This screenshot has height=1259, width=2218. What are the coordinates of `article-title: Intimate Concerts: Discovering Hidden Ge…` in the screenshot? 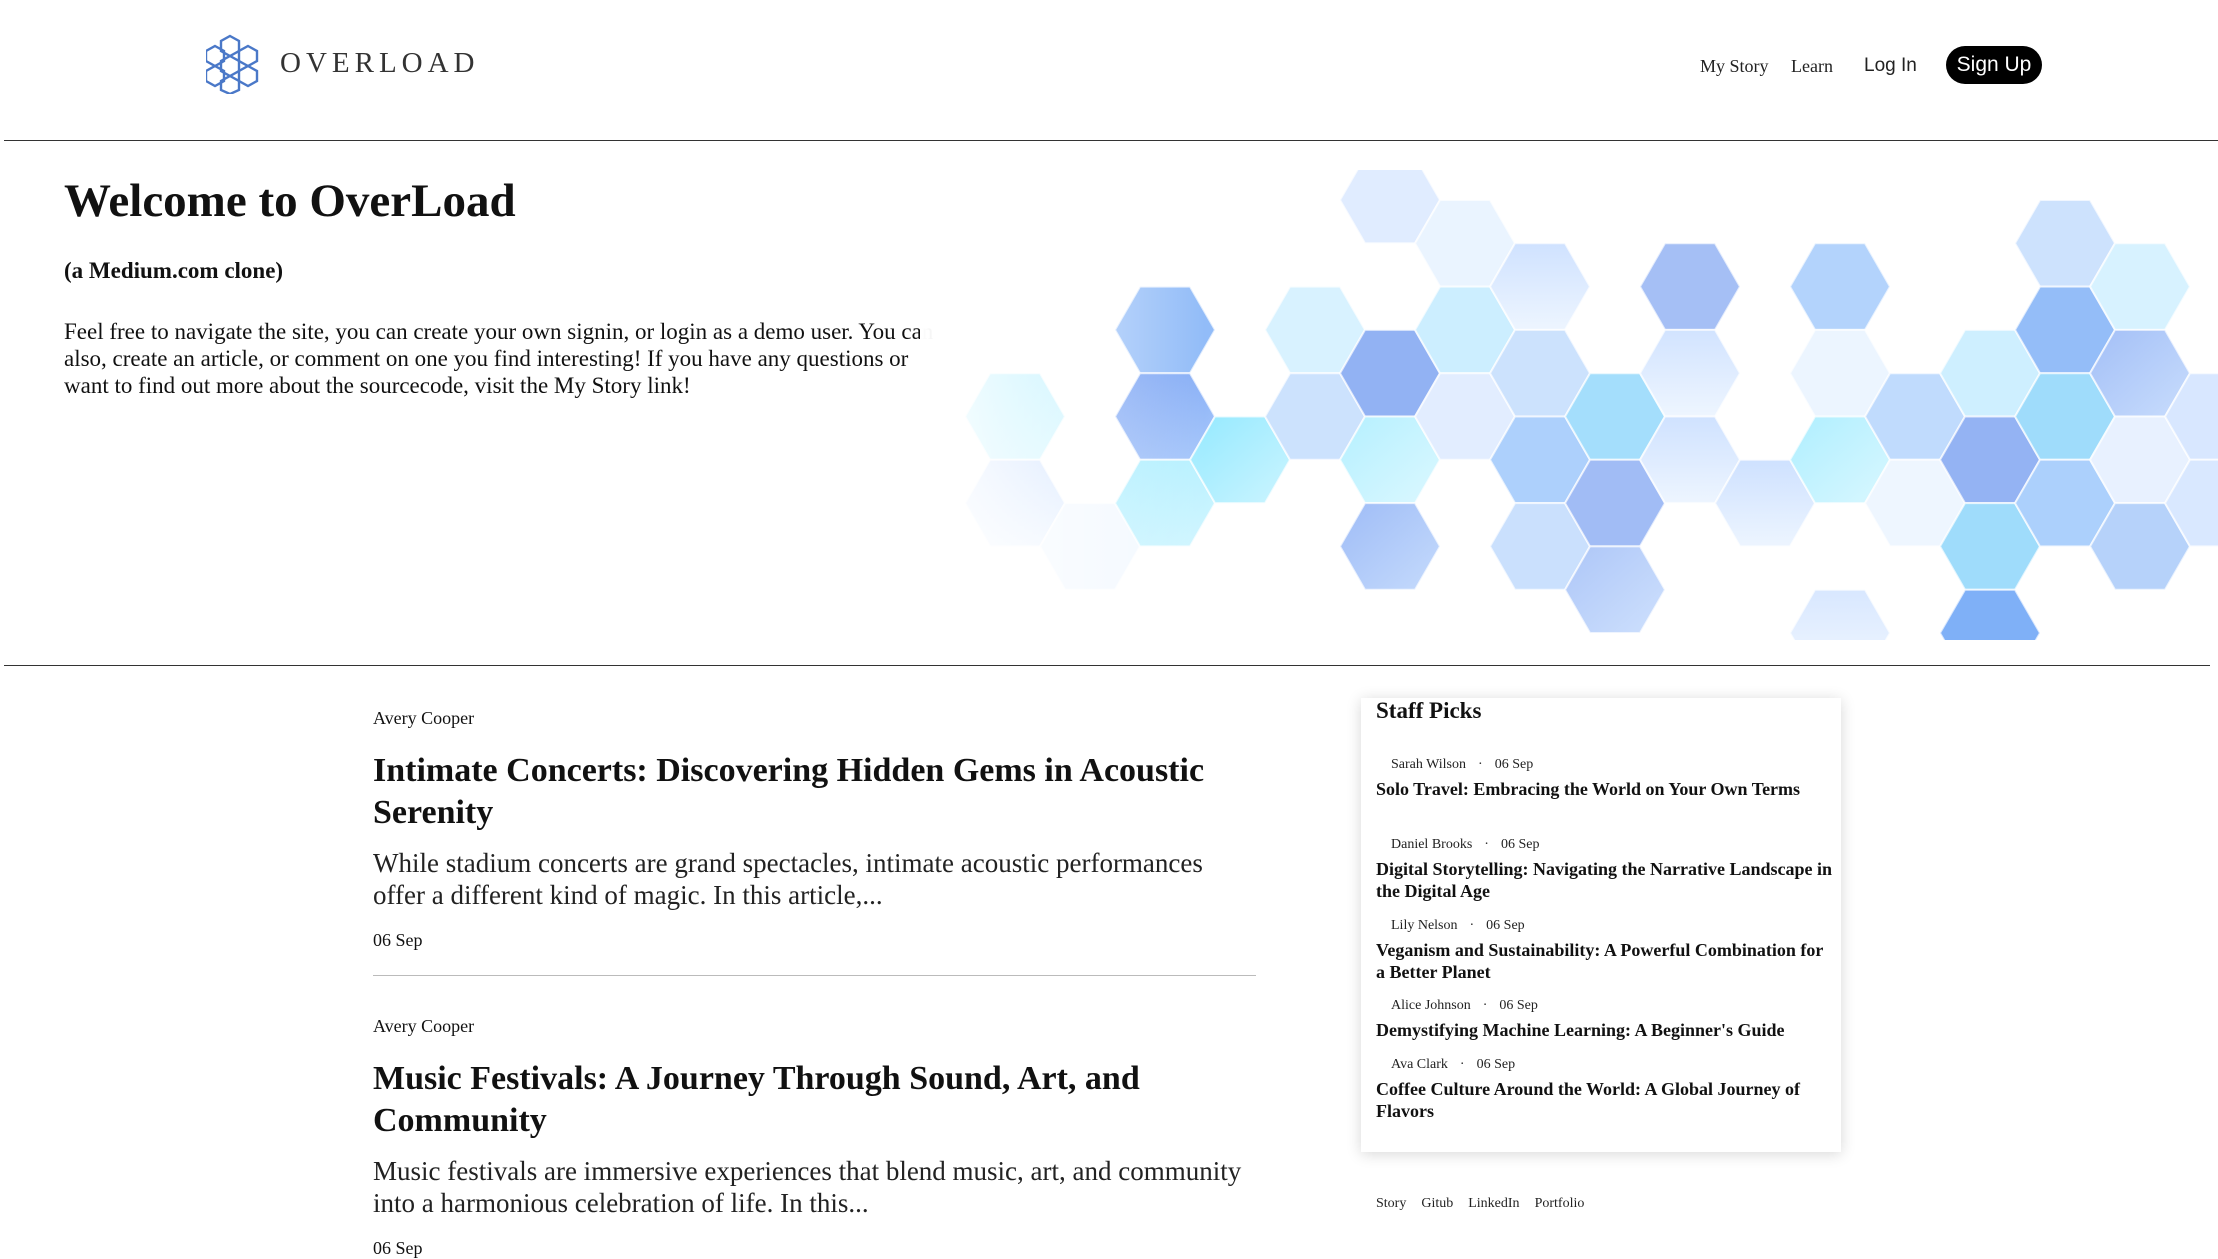 It's located at (815, 792).